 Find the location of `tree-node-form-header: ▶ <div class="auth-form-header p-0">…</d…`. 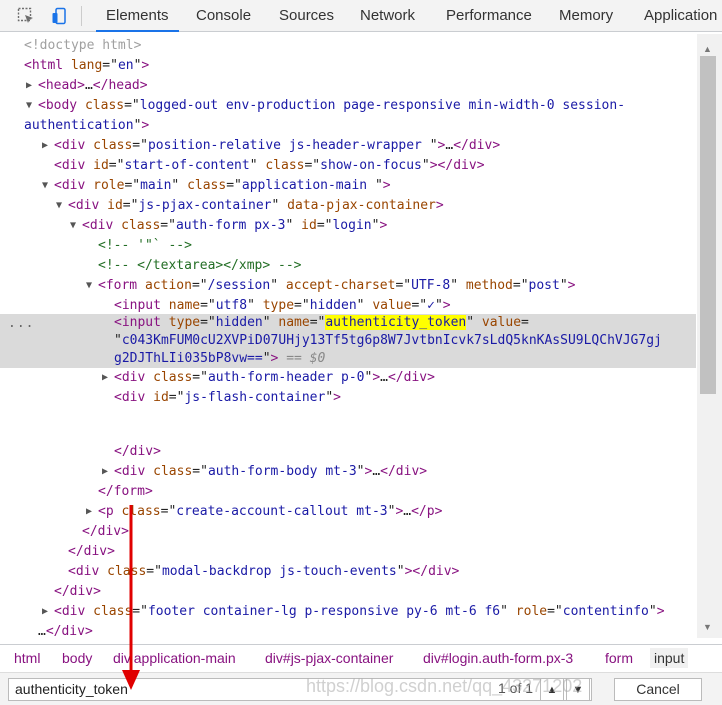

tree-node-form-header: ▶ <div class="auth-form-header p-0">…</d… is located at coordinates (348, 378).